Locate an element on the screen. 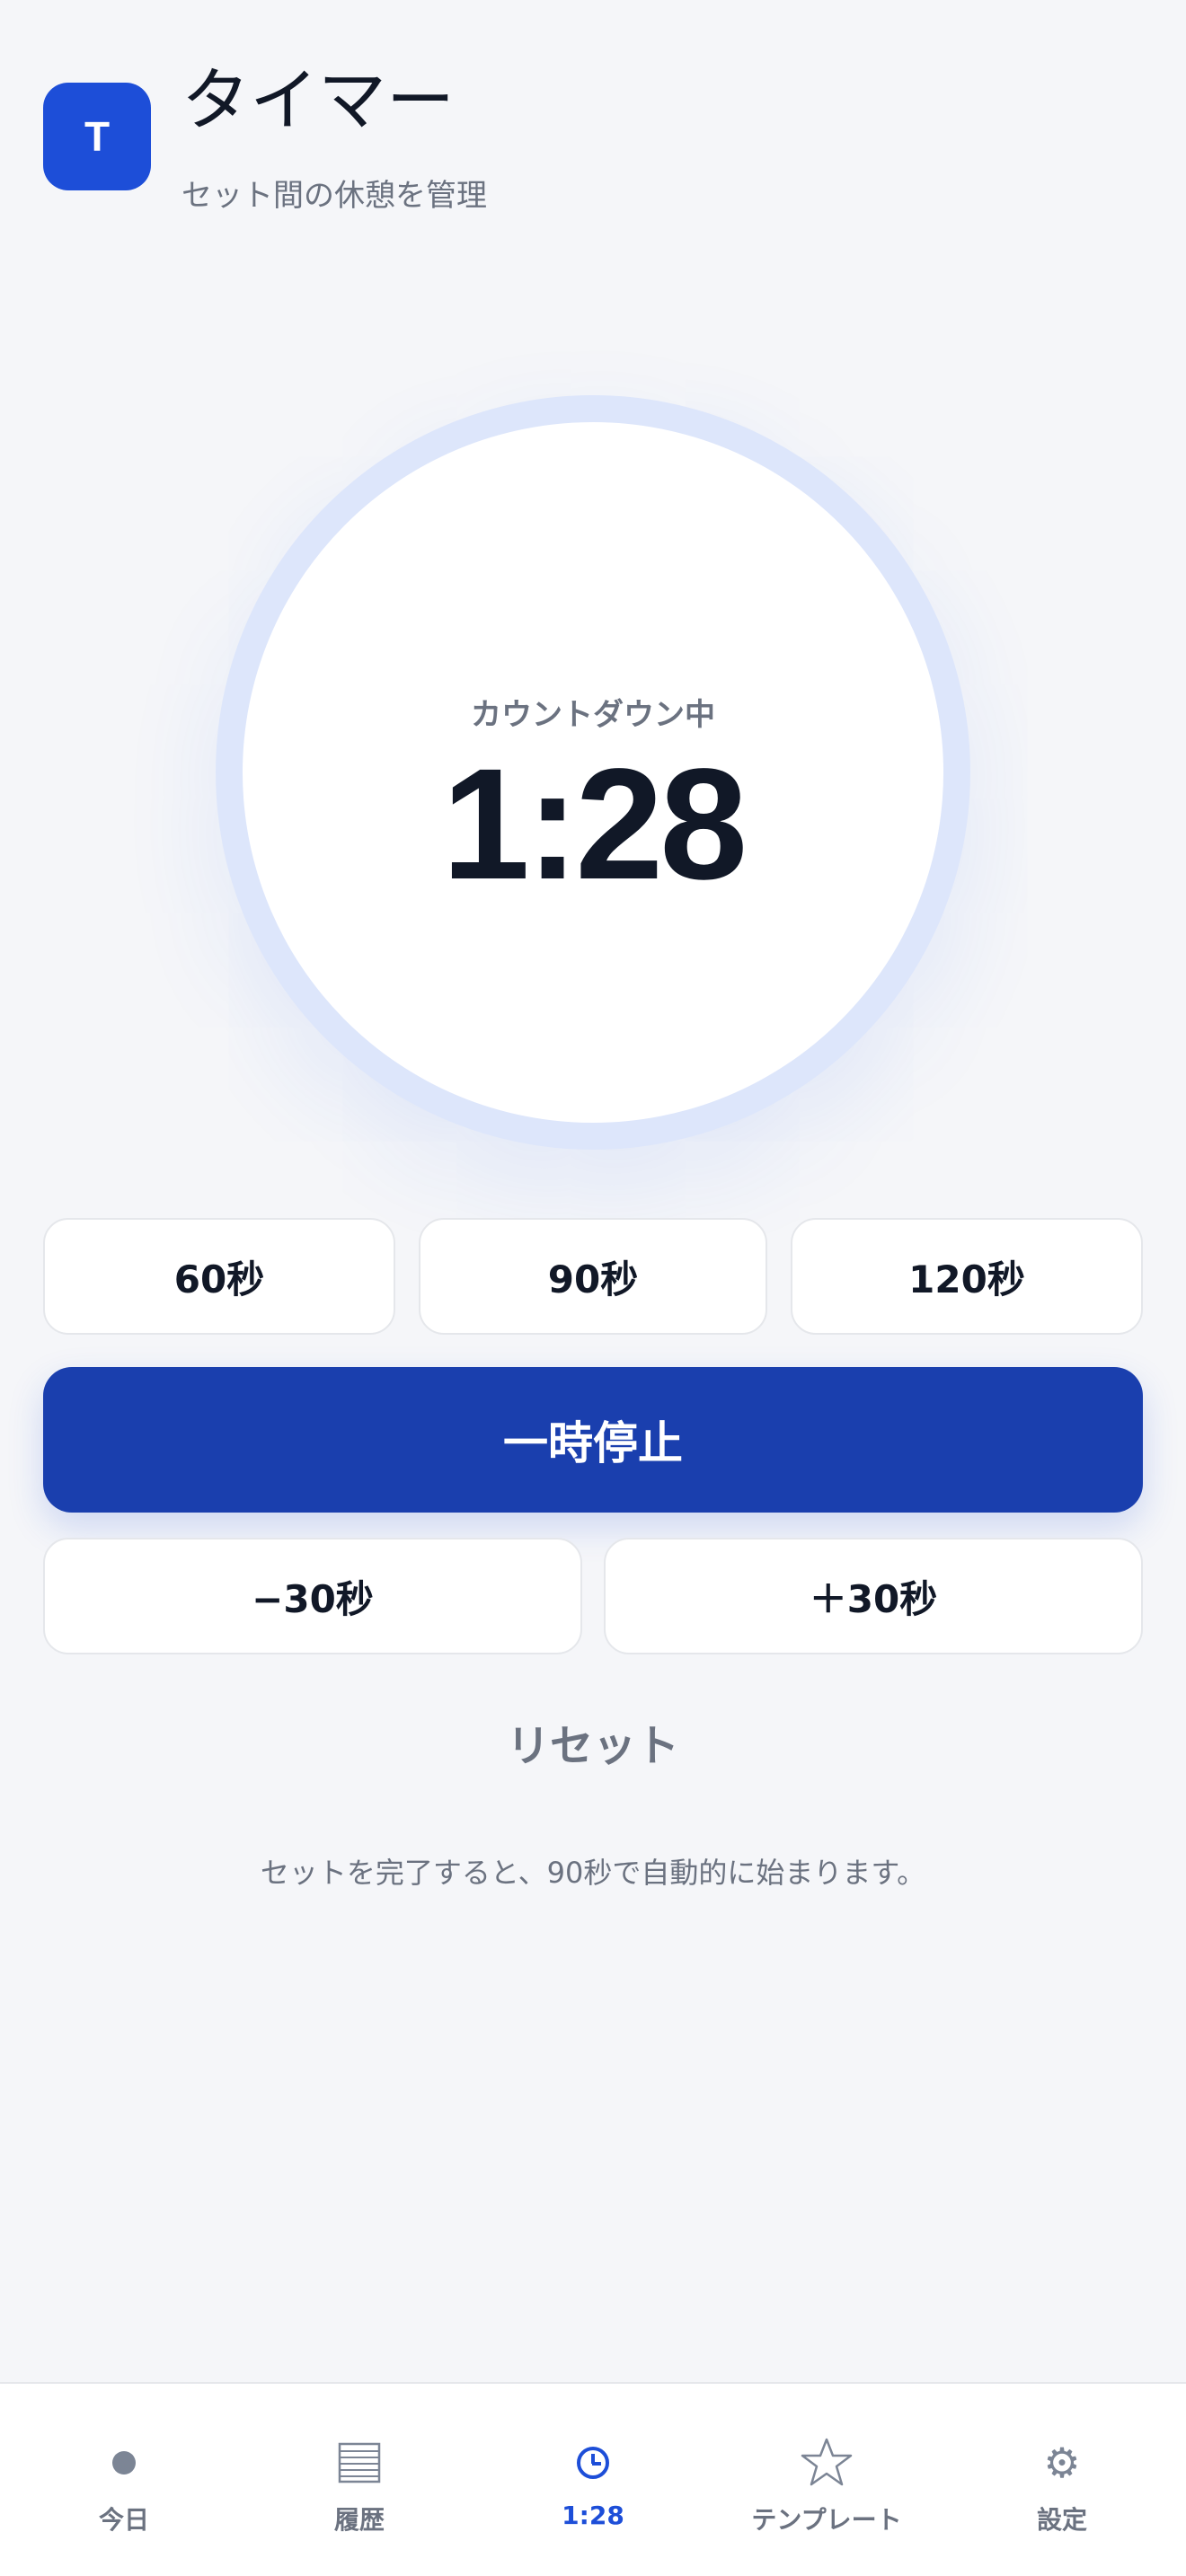 The width and height of the screenshot is (1186, 2576). nav-label-timer: 1:28 is located at coordinates (593, 2515).